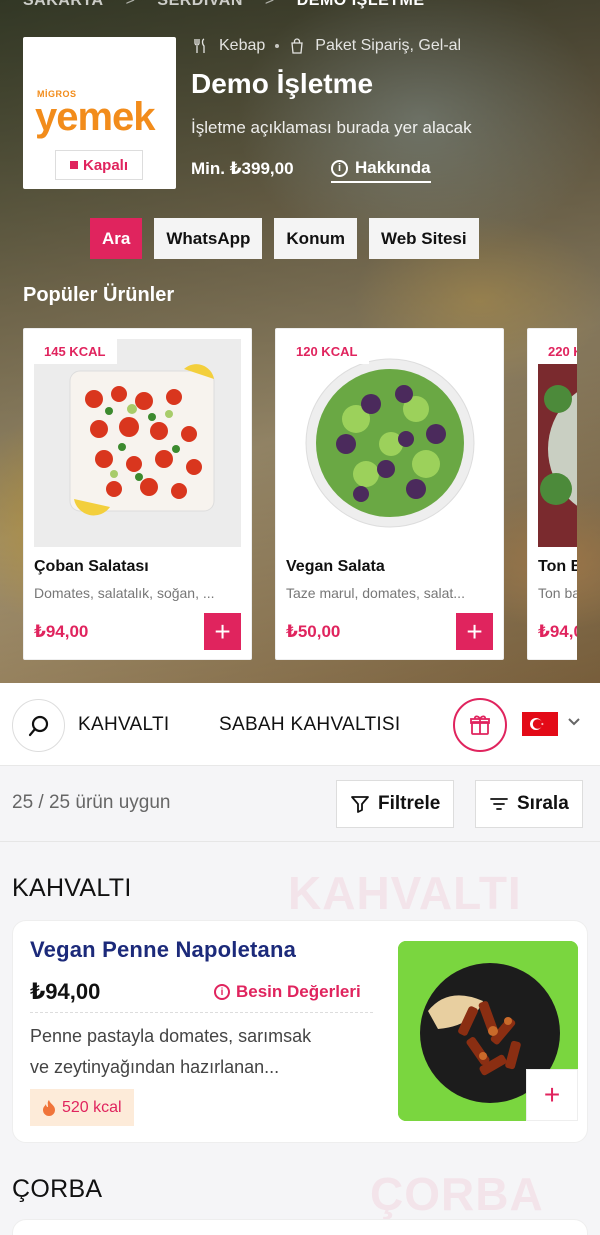 Image resolution: width=600 pixels, height=1235 pixels. Describe the element at coordinates (457, 1194) in the screenshot. I see `section-ghost-title: ÇORBA` at that location.